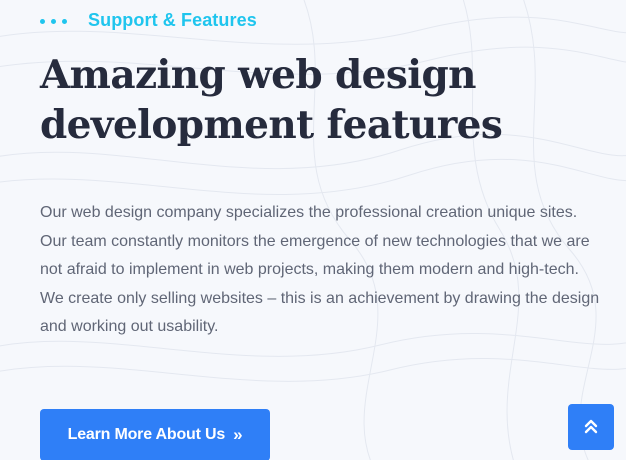  What do you see at coordinates (146, 434) in the screenshot?
I see `learn-more-label: Learn More About Us` at bounding box center [146, 434].